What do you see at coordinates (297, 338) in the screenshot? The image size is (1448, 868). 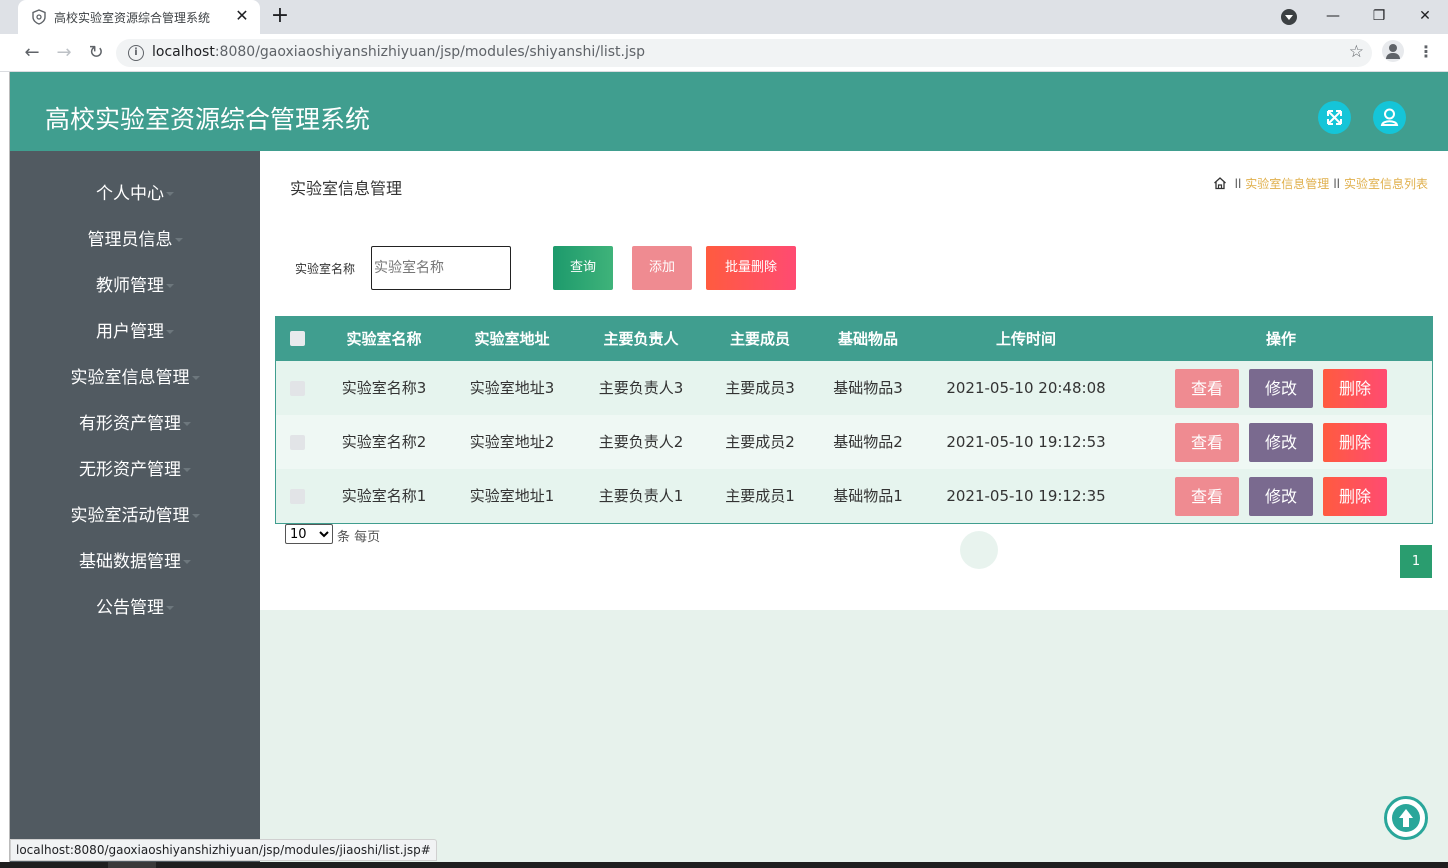 I see `select-all-checkbox` at bounding box center [297, 338].